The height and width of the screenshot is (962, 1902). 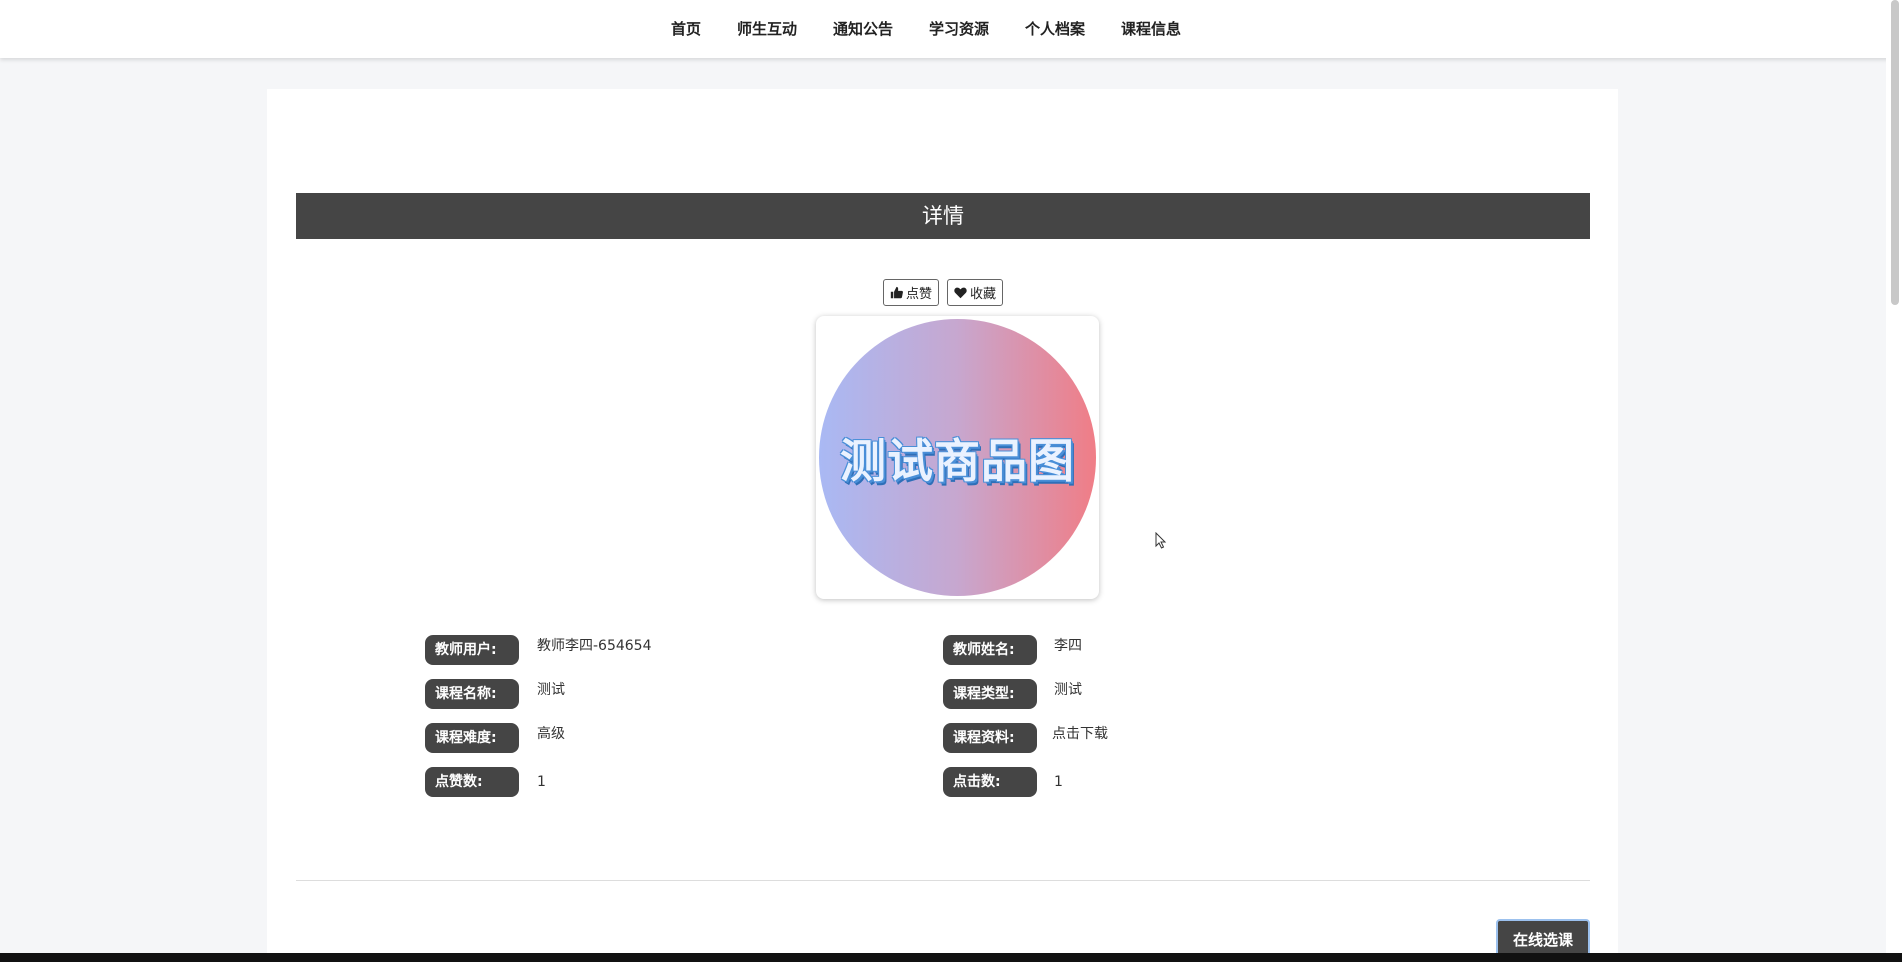 I want to click on nav-item-resources: 学习资源, so click(x=959, y=29).